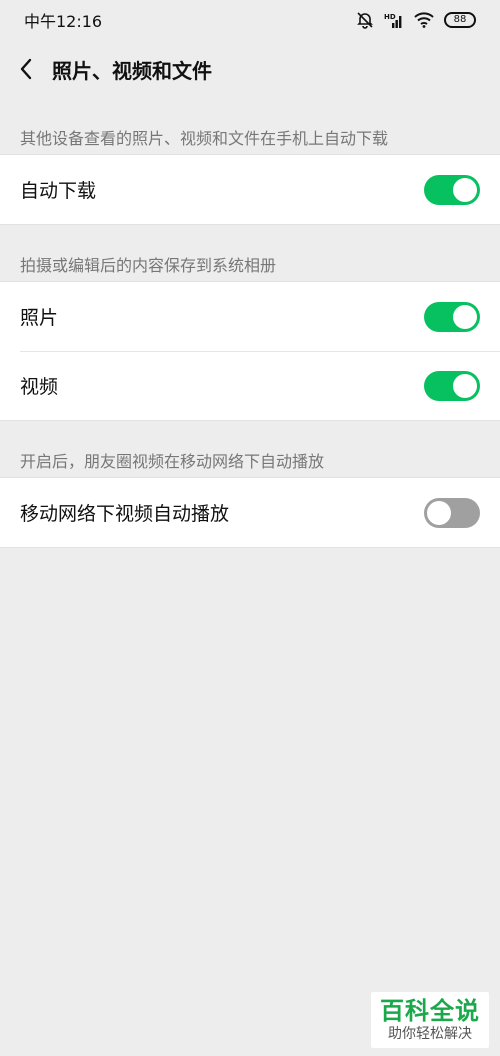  Describe the element at coordinates (125, 514) in the screenshot. I see `setting-label: 移动网络下视频自动播放` at that location.